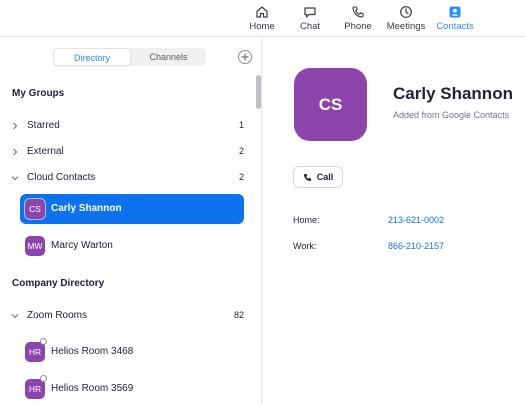 The image size is (525, 404). Describe the element at coordinates (35, 246) in the screenshot. I see `avatar: MW` at that location.